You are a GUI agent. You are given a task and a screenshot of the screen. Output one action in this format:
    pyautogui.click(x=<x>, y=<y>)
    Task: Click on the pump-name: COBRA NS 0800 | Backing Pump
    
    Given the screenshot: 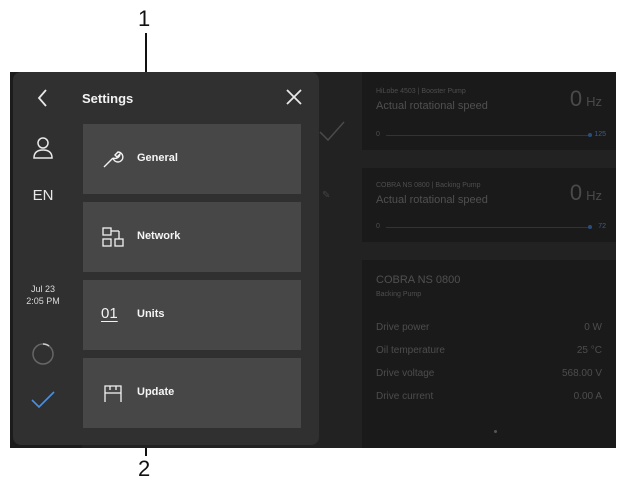 What is the action you would take?
    pyautogui.click(x=428, y=185)
    